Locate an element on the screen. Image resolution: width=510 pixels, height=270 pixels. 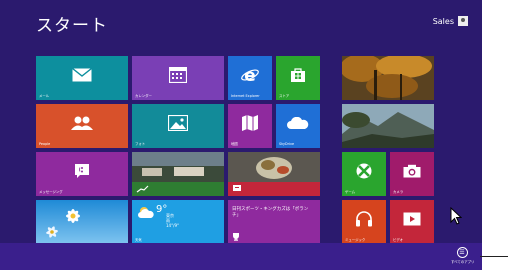
tile-photo-autumn is located at coordinates (388, 78).